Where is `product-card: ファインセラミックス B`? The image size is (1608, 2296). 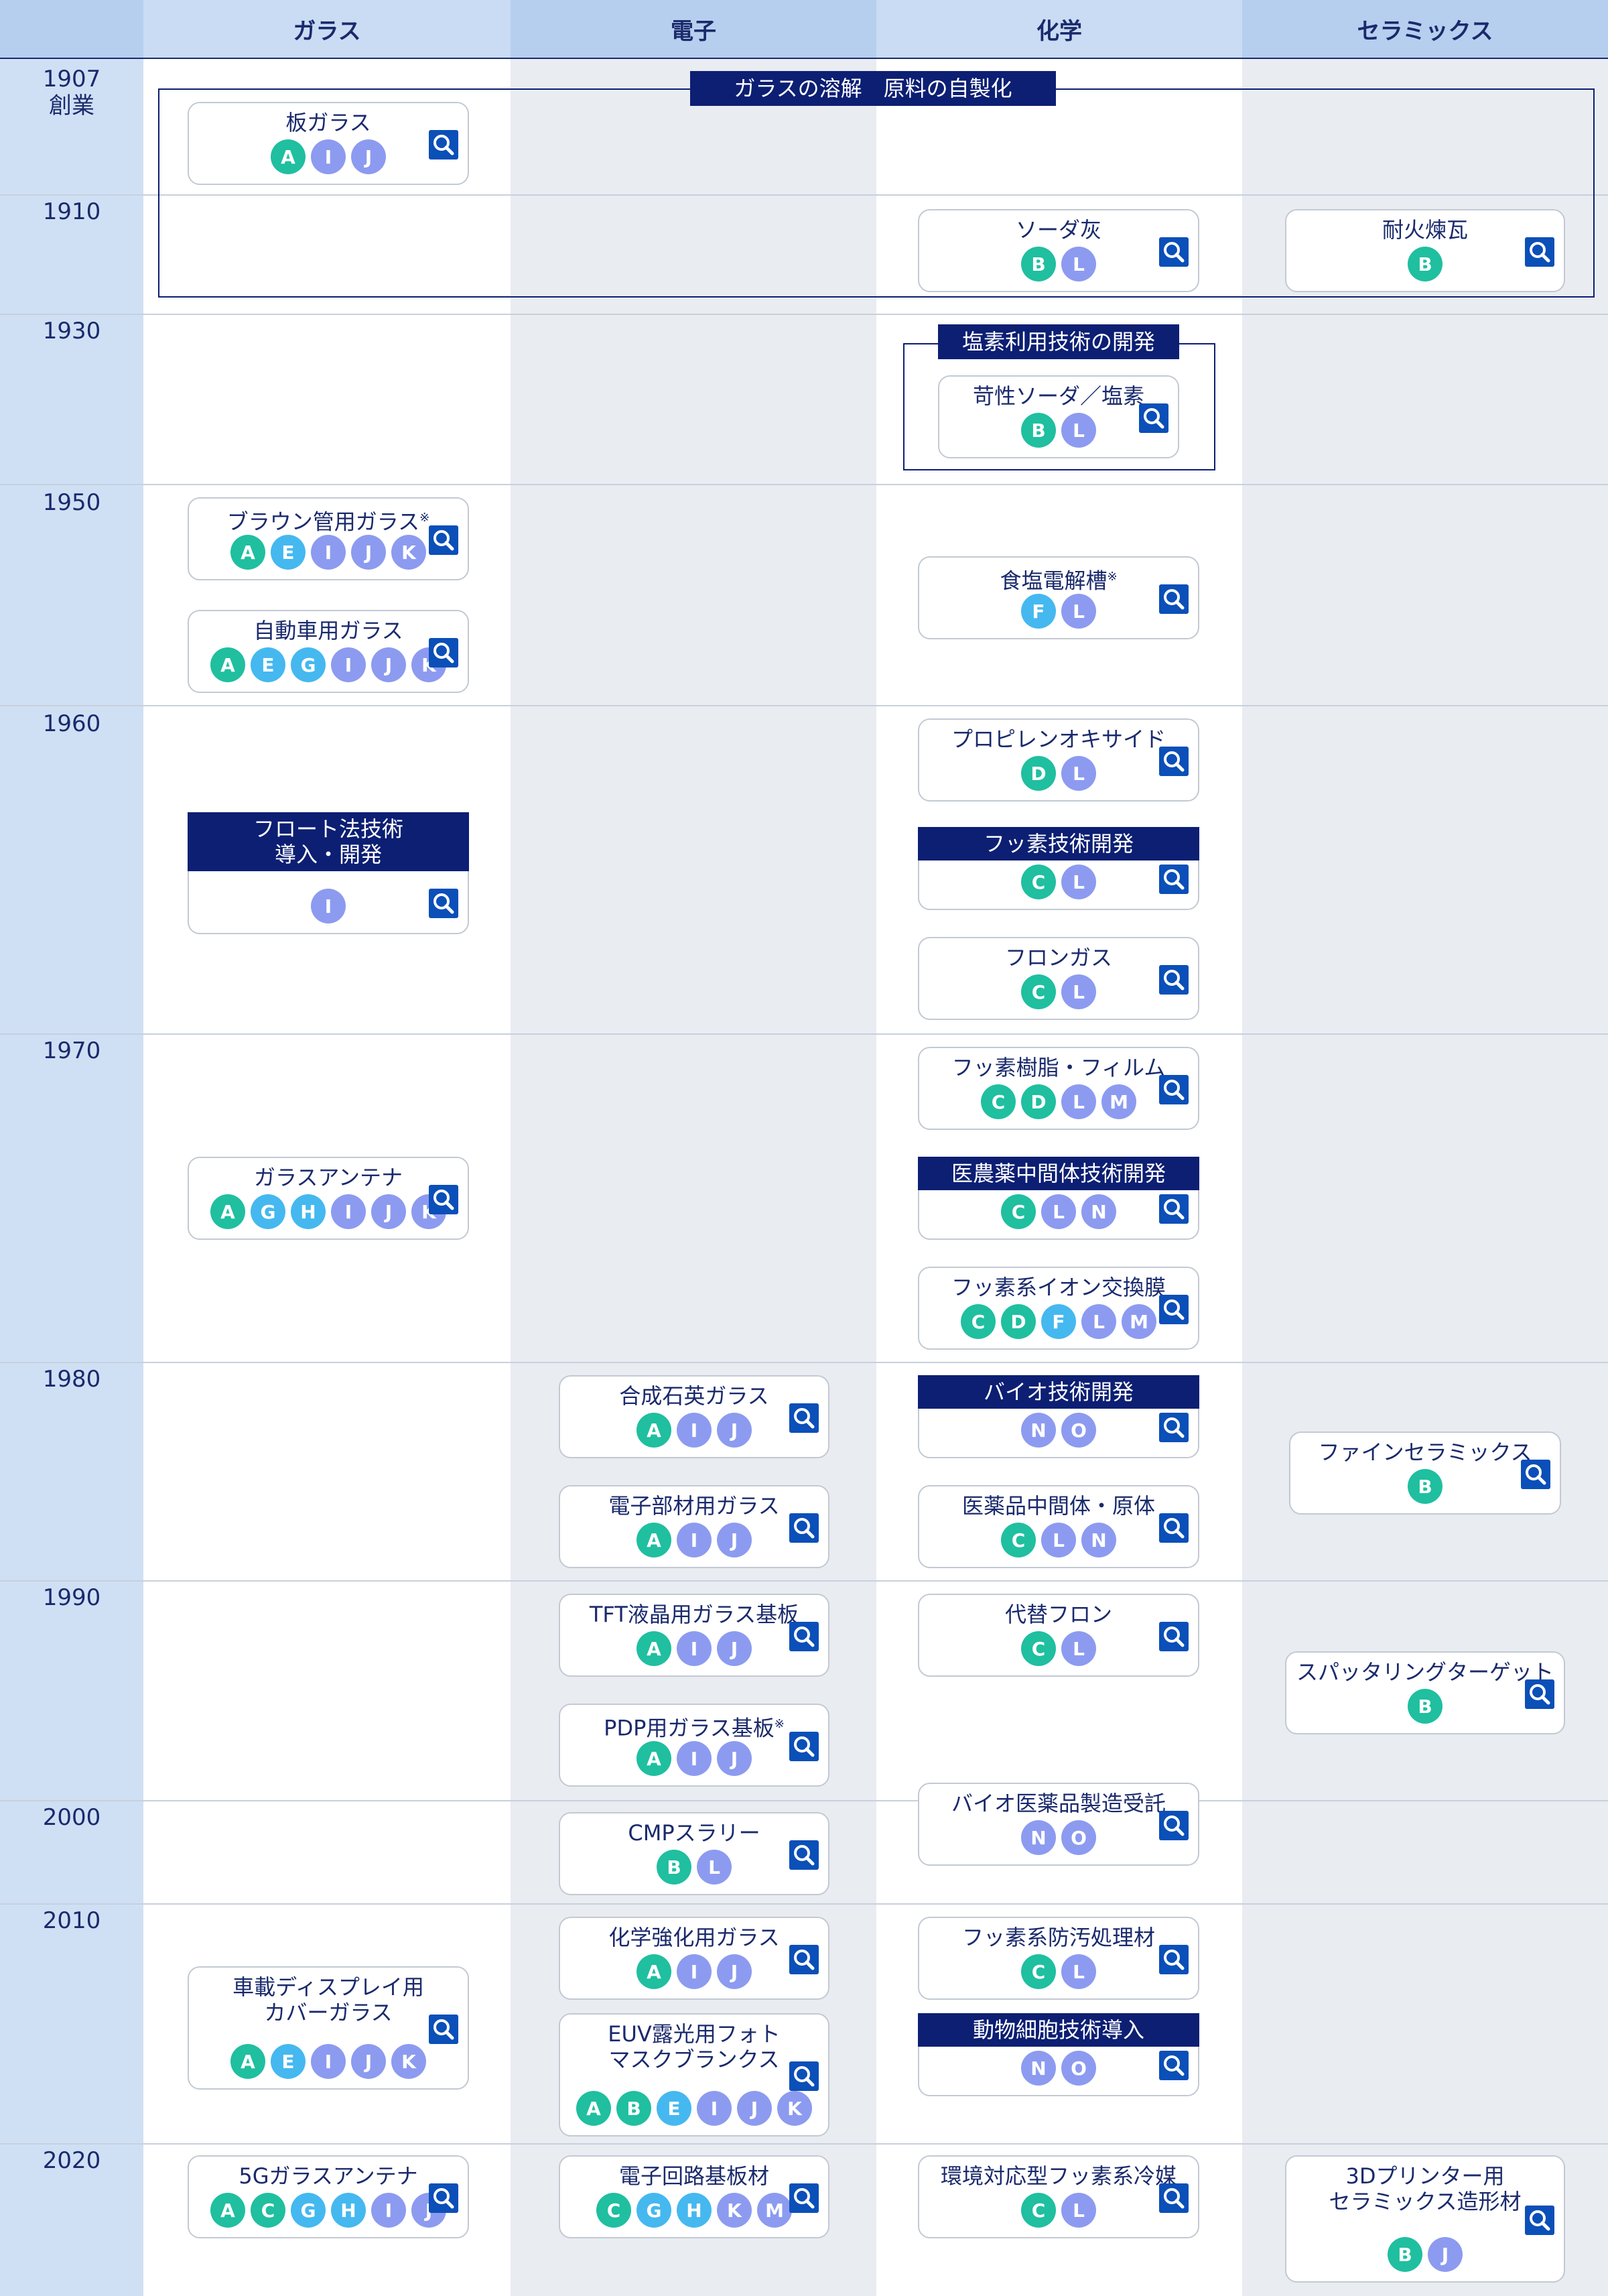 product-card: ファインセラミックス B is located at coordinates (1425, 1473).